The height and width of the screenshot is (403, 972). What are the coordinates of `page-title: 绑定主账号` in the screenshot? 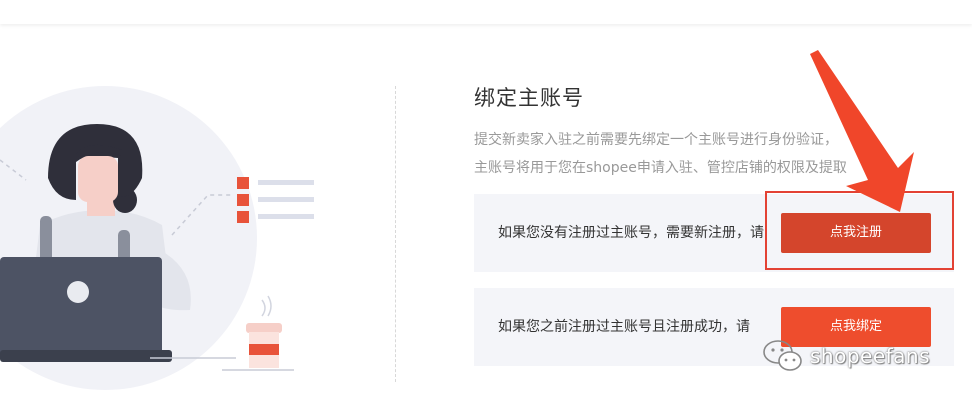 It's located at (529, 98).